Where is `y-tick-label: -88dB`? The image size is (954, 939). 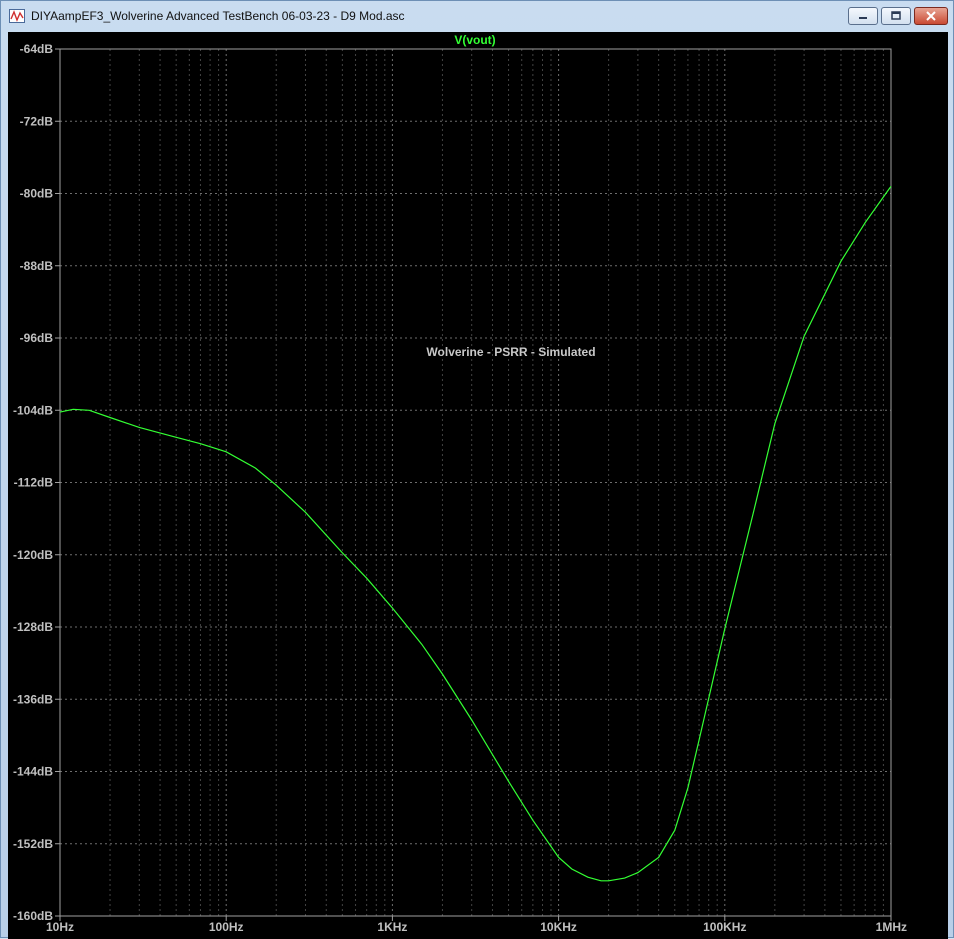 y-tick-label: -88dB is located at coordinates (37, 266).